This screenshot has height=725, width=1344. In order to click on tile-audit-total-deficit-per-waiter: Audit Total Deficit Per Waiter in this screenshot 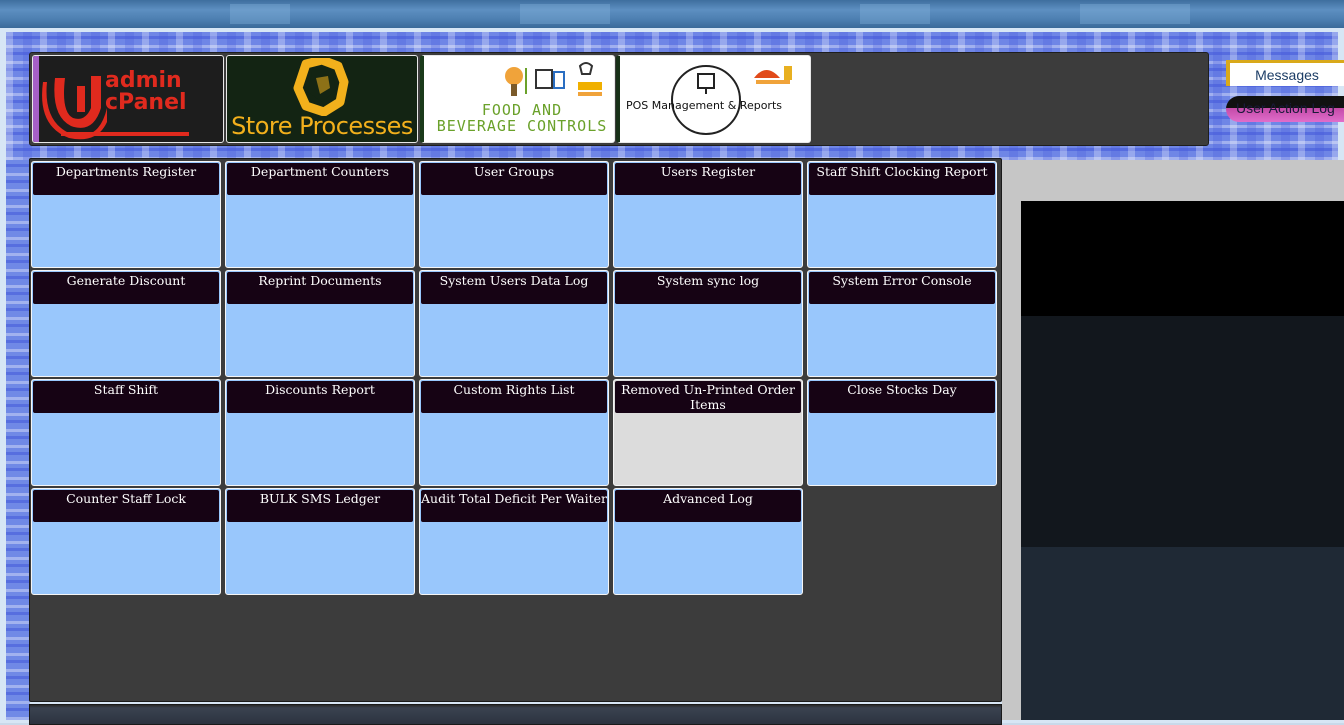, I will do `click(514, 541)`.